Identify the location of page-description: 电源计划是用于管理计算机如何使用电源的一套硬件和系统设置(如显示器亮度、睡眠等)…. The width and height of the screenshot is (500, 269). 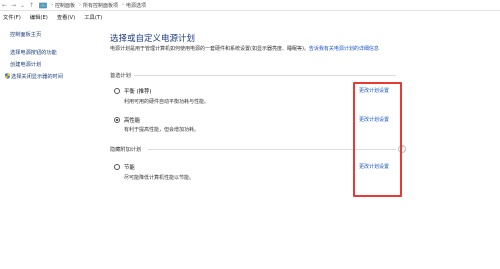
(265, 50).